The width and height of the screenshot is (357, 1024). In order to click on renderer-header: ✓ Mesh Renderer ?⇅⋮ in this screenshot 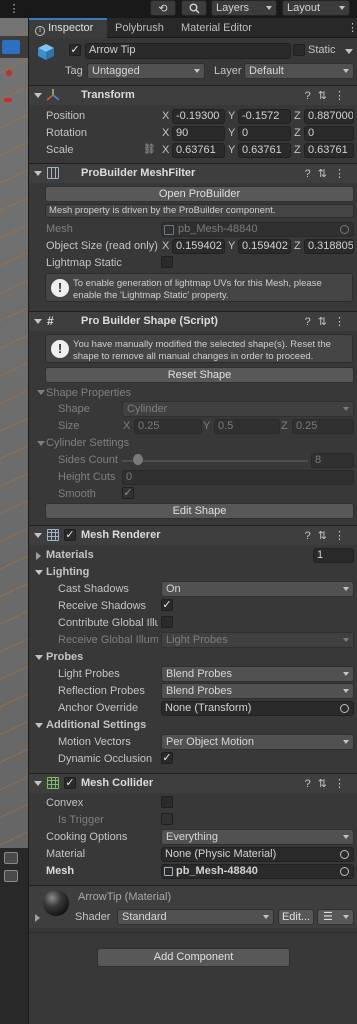, I will do `click(193, 535)`.